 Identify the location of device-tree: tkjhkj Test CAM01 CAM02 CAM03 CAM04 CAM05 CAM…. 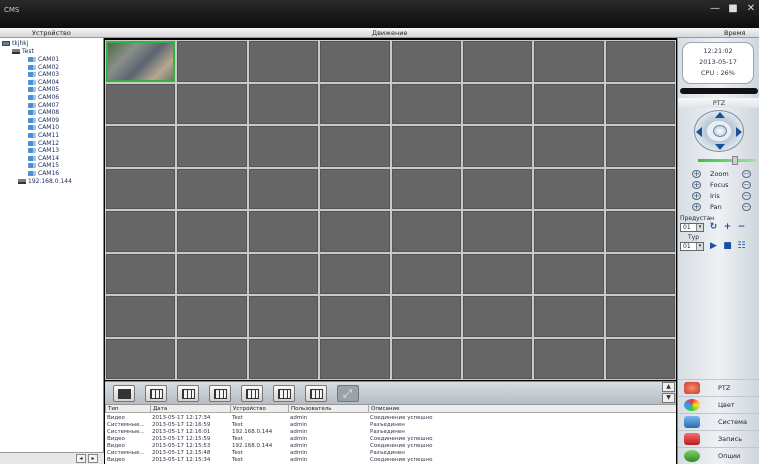
(52, 245).